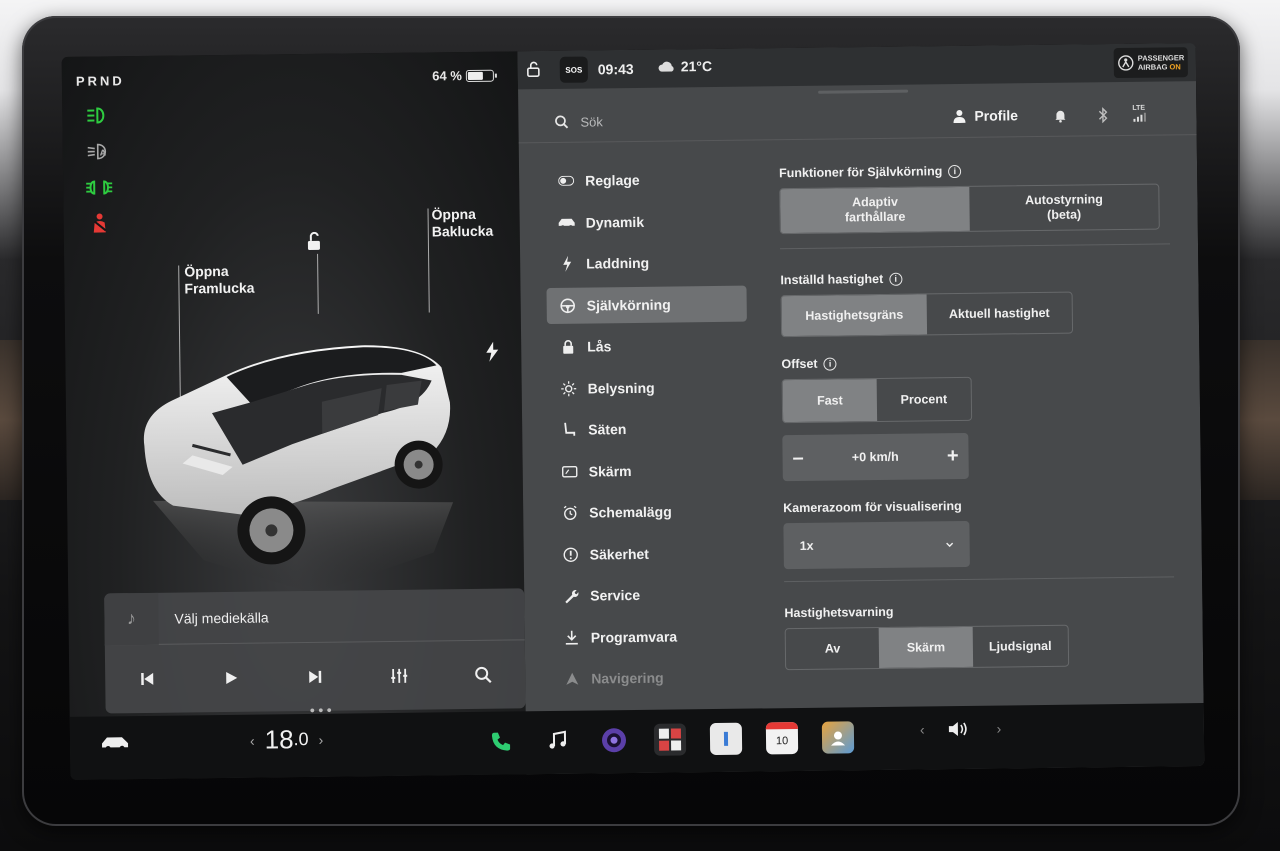 The image size is (1280, 851). I want to click on nav-item-laddning: Laddning, so click(646, 263).